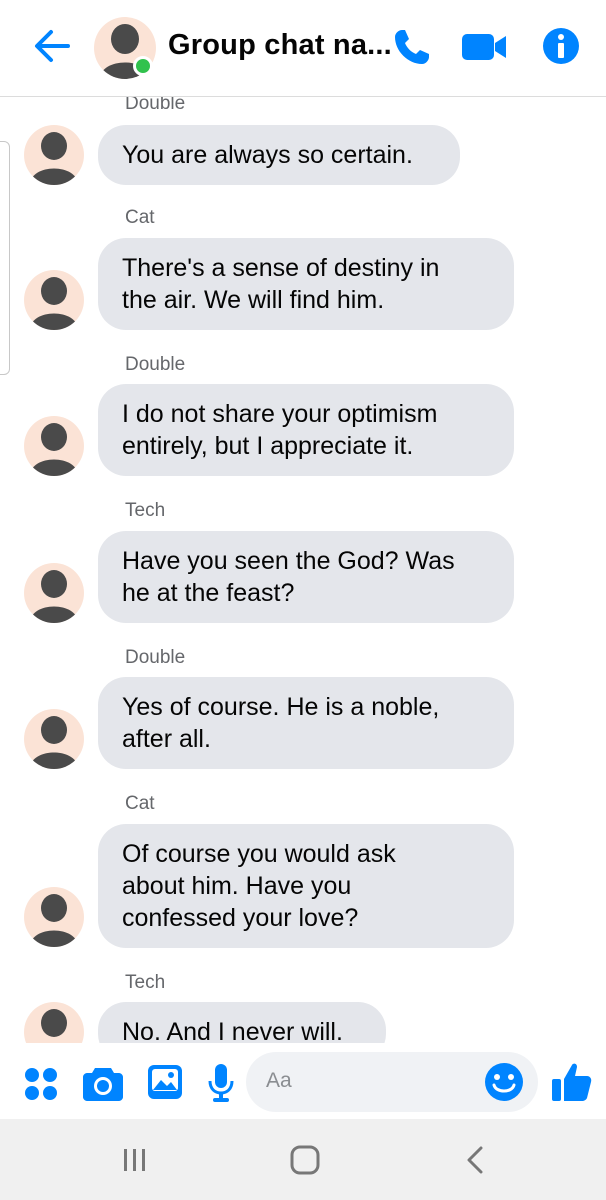 The height and width of the screenshot is (1200, 606). Describe the element at coordinates (143, 66) in the screenshot. I see `online-status-dot` at that location.